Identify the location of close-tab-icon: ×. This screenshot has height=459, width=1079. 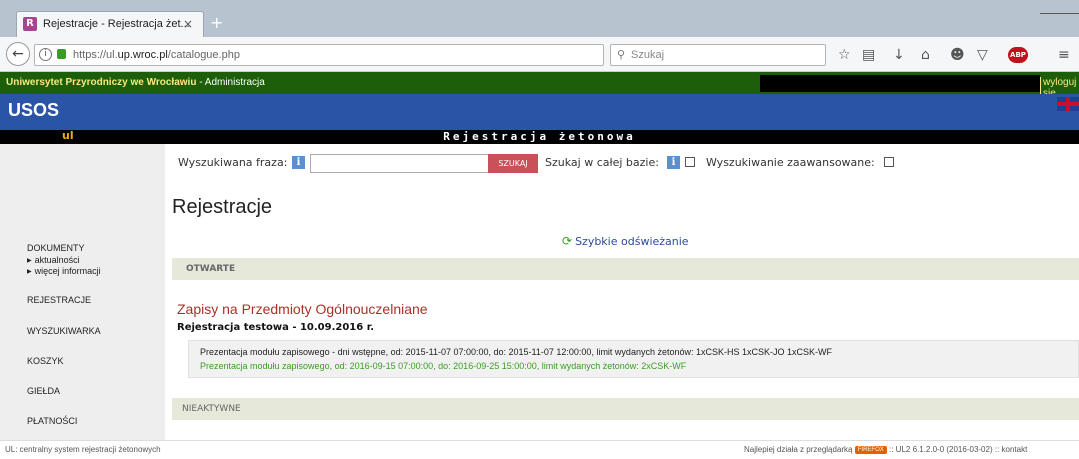
(188, 24).